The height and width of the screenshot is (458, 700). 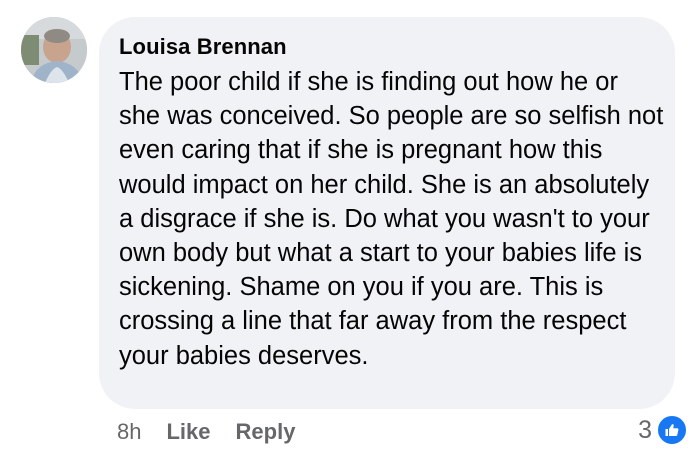 I want to click on reaction-count: 3, so click(x=645, y=429).